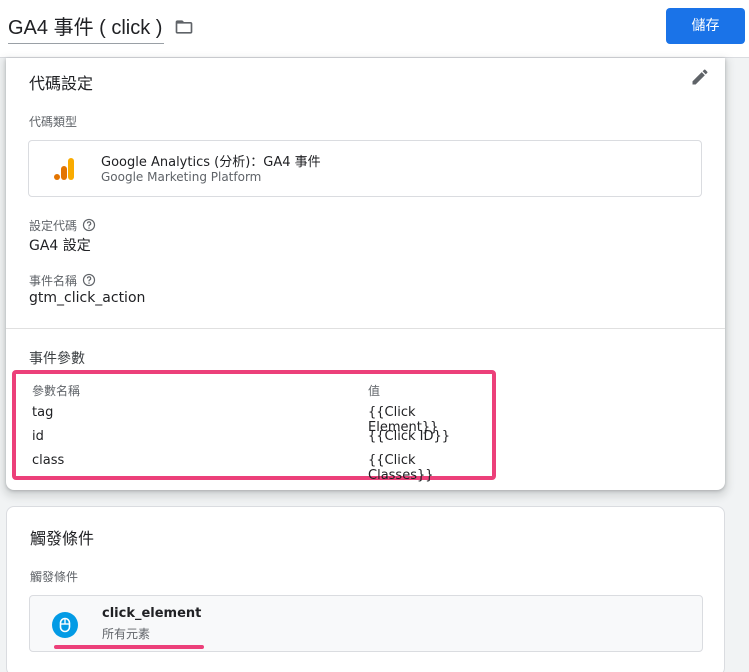  Describe the element at coordinates (65, 625) in the screenshot. I see `mouse-icon` at that location.